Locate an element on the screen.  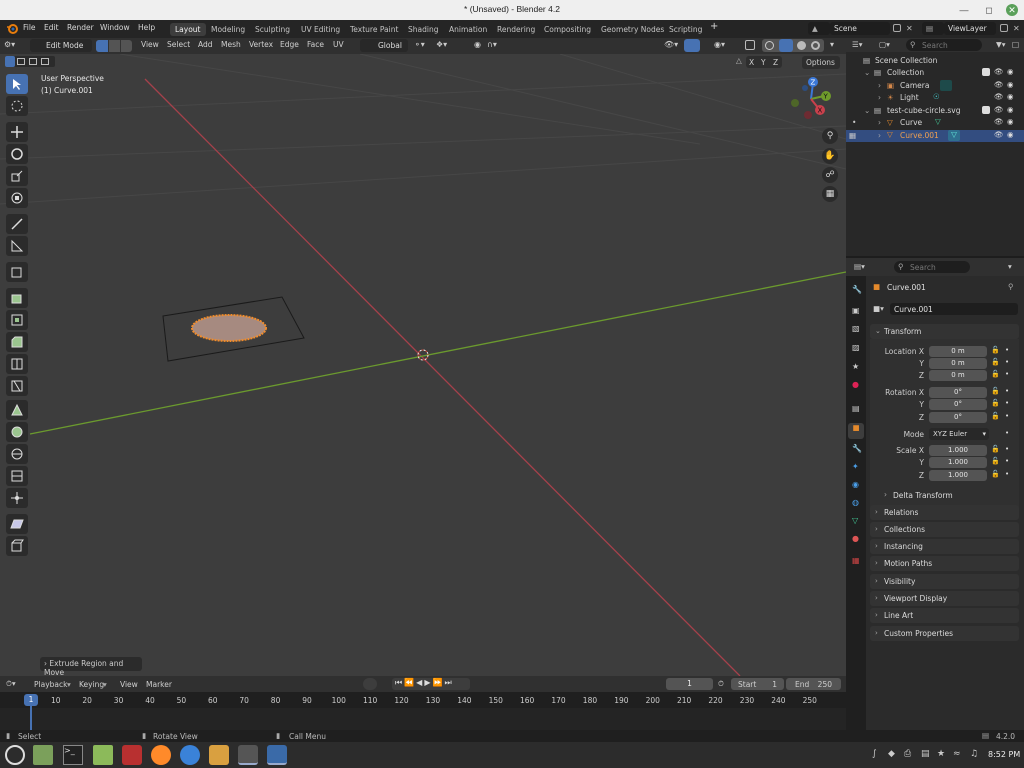
header-menu-face: Face is located at coordinates (315, 44).